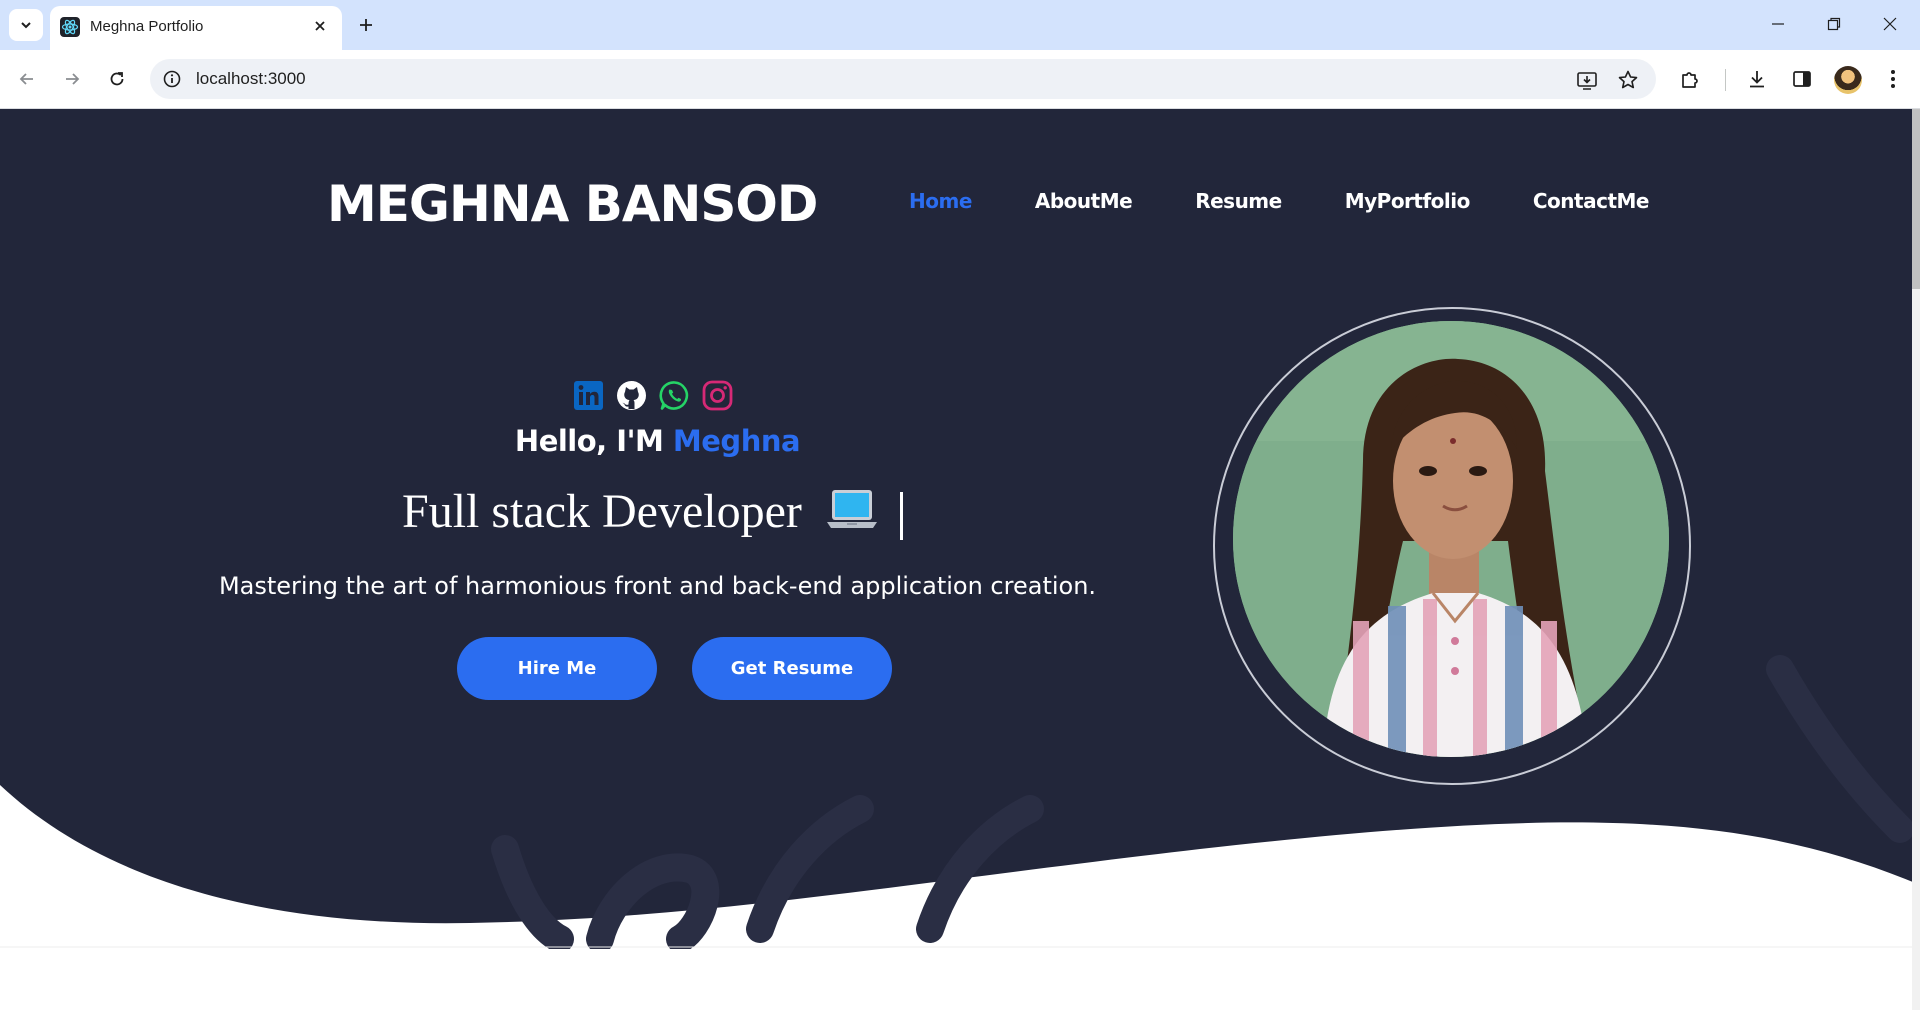 The width and height of the screenshot is (1920, 1010). I want to click on reload-button, so click(117, 79).